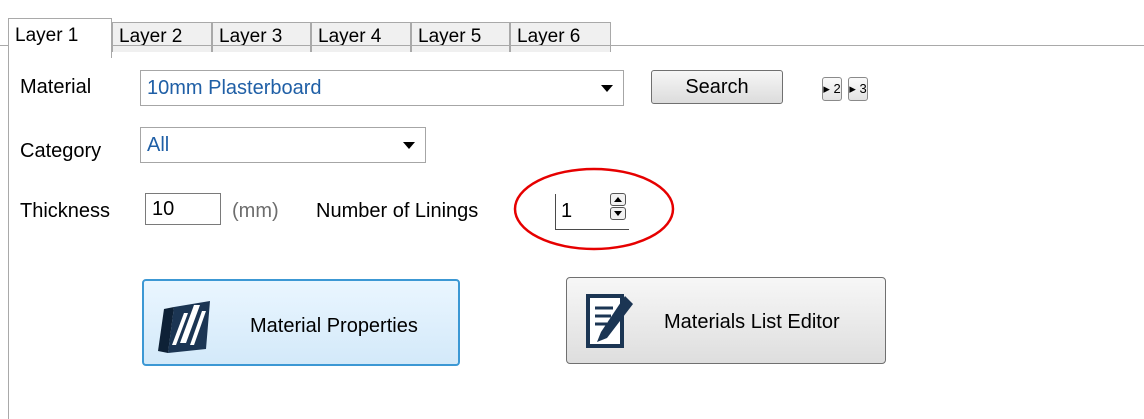 The image size is (1144, 419). What do you see at coordinates (450, 36) in the screenshot?
I see `tab-label: Layer 5` at bounding box center [450, 36].